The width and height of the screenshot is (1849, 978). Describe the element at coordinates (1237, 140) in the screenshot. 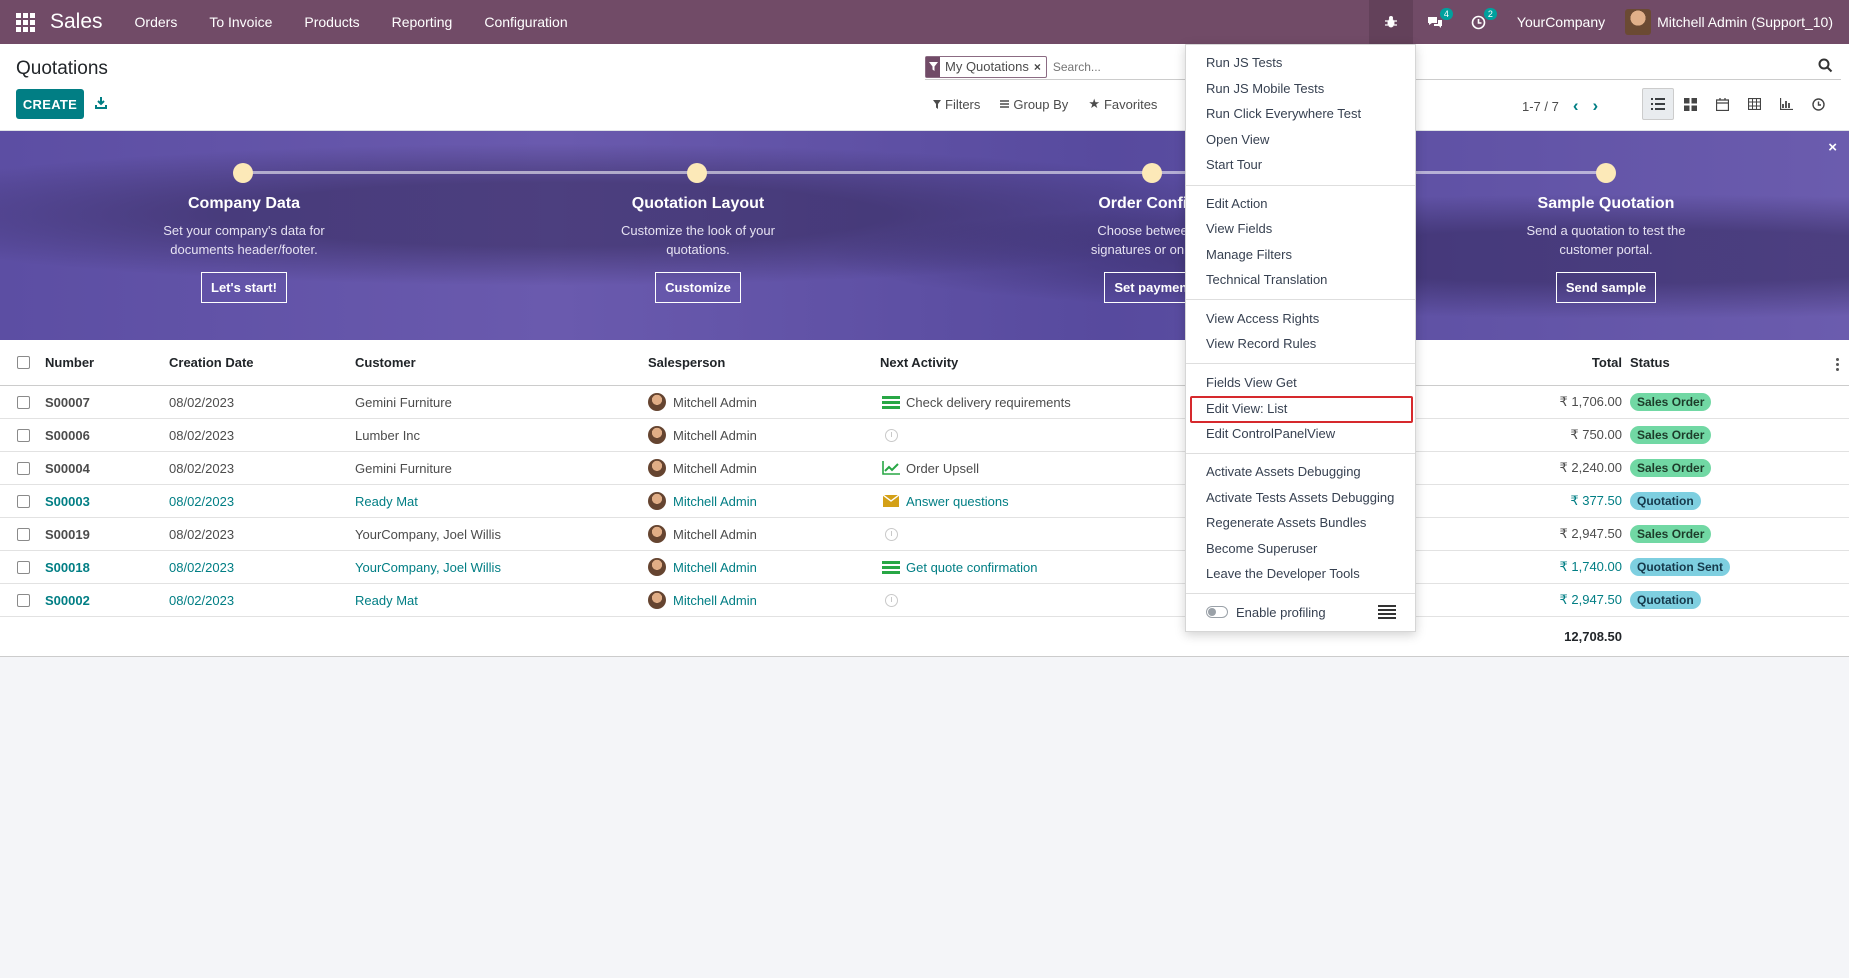

I see `menu-item-open-view: Open View` at that location.